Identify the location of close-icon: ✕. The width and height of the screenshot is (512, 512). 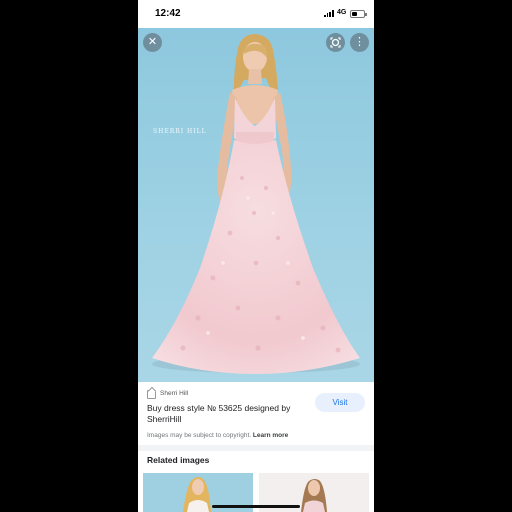
(152, 42).